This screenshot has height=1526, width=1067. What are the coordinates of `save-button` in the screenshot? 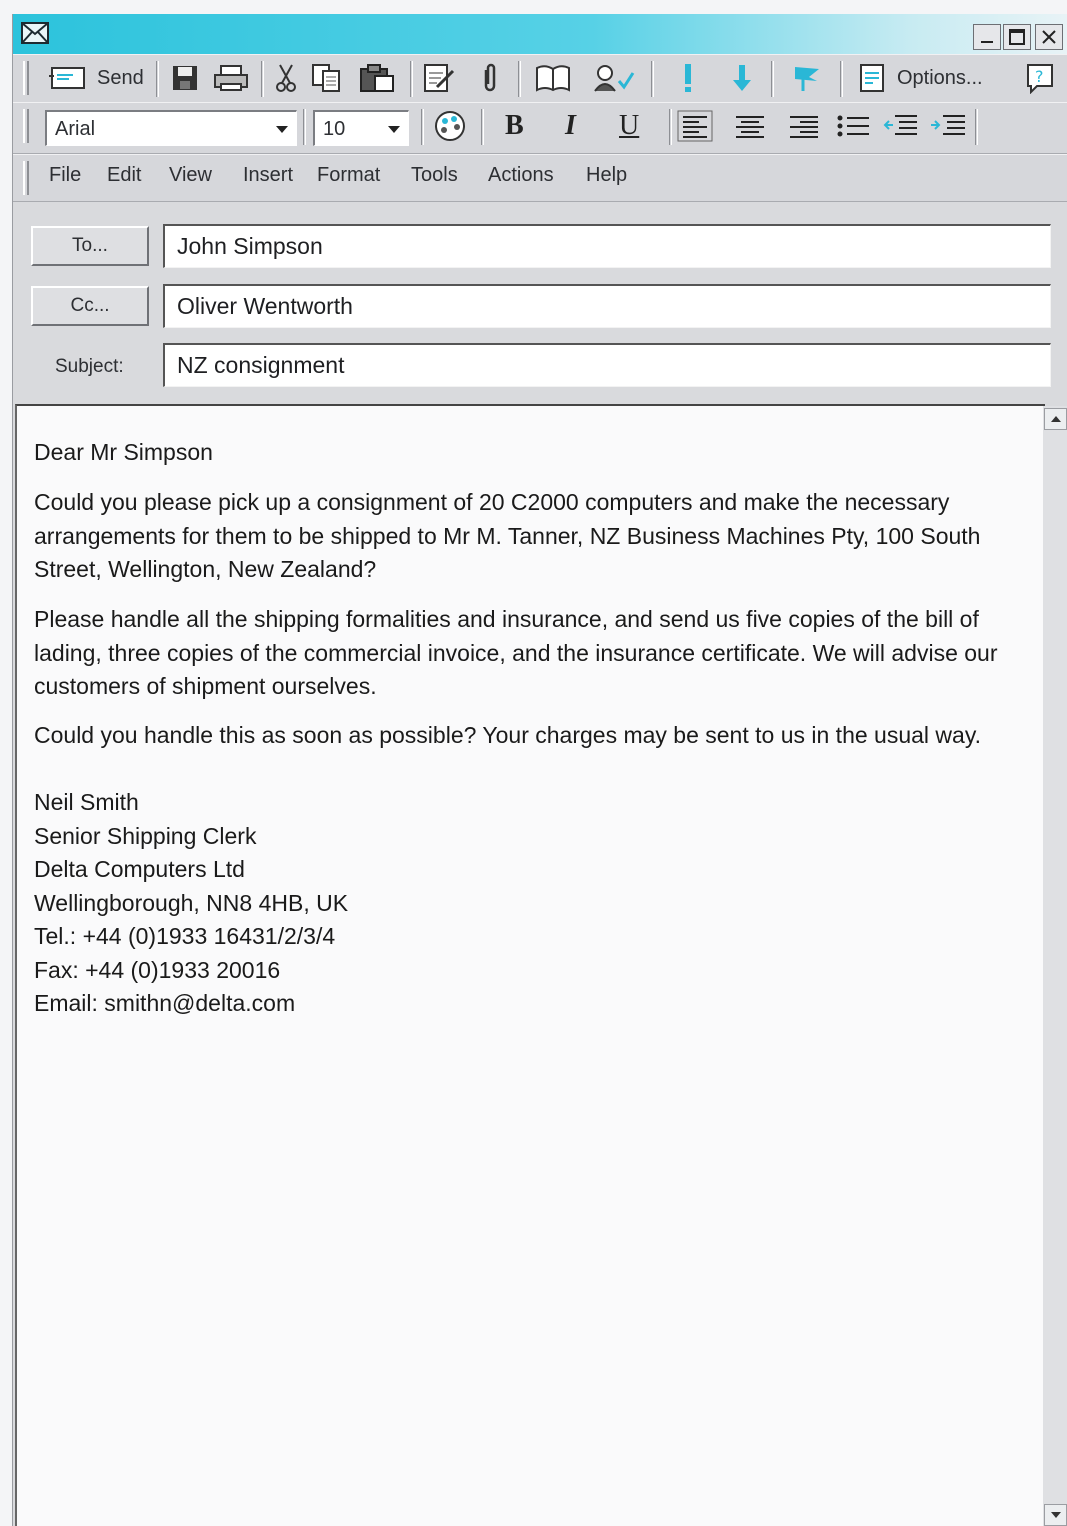 It's located at (185, 78).